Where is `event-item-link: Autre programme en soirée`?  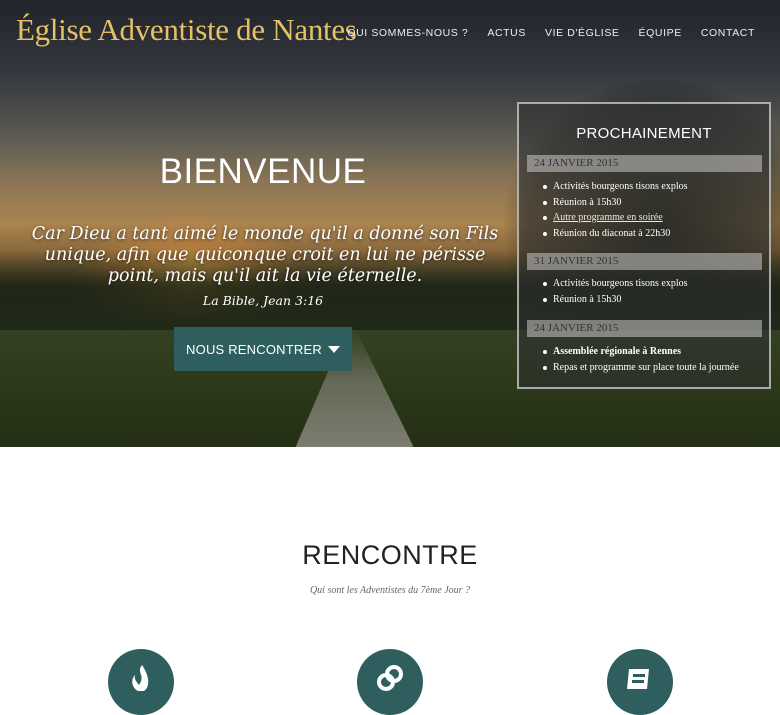
event-item-link: Autre programme en soirée is located at coordinates (615, 218).